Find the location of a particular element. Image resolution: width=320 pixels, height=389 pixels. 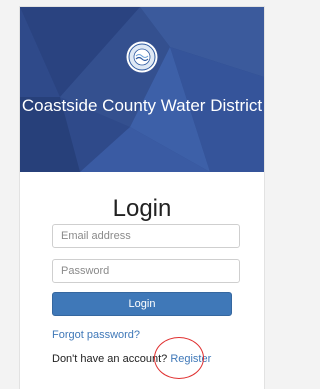

no-account-text: Don't have an account? is located at coordinates (110, 359).